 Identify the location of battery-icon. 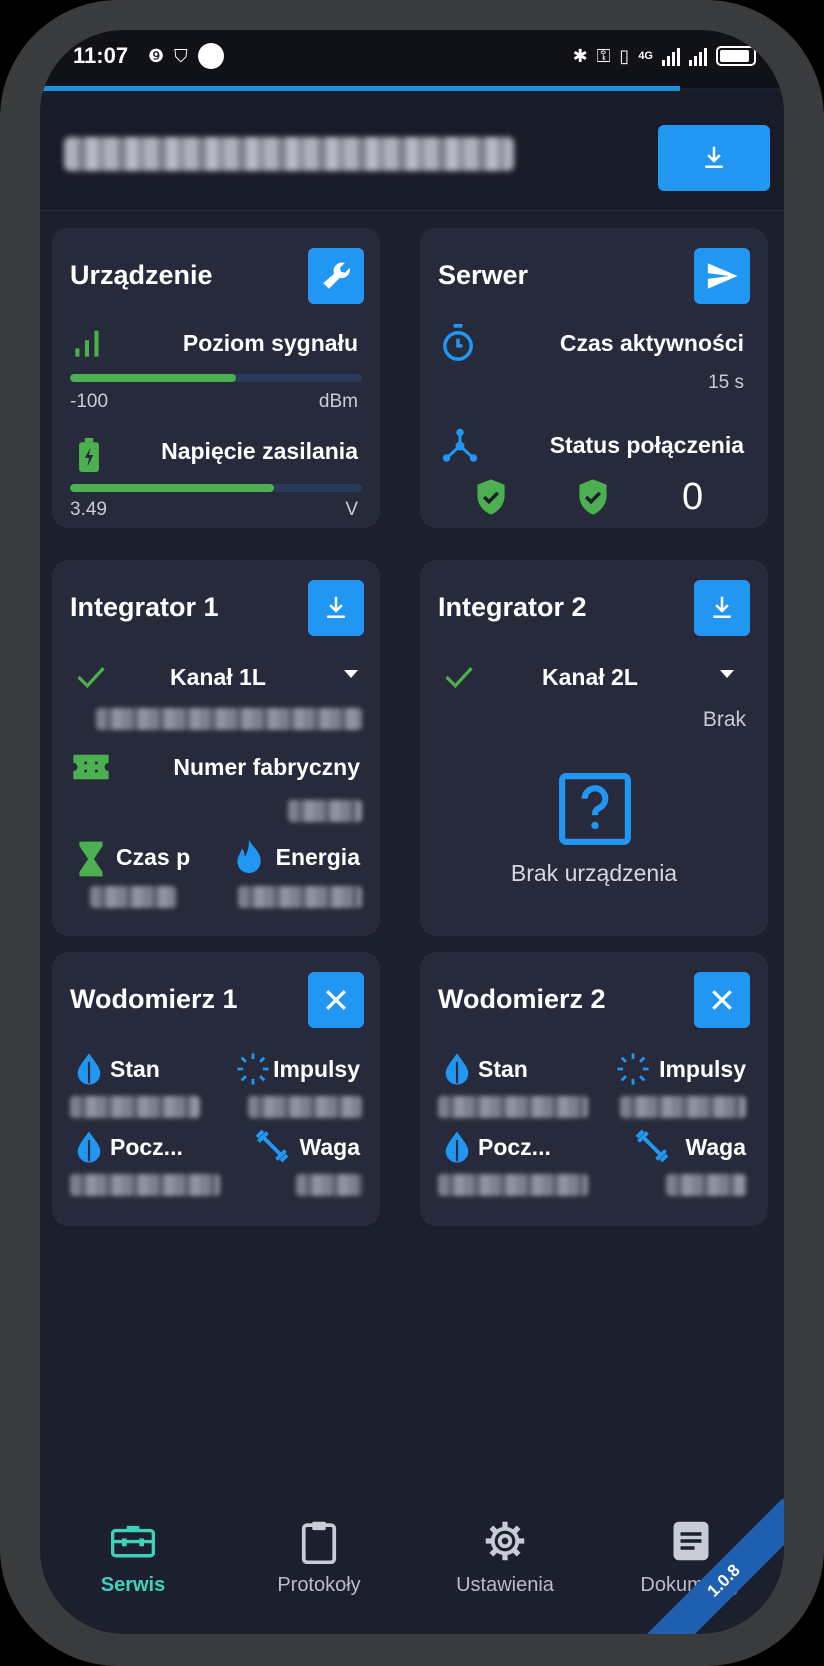
(736, 56).